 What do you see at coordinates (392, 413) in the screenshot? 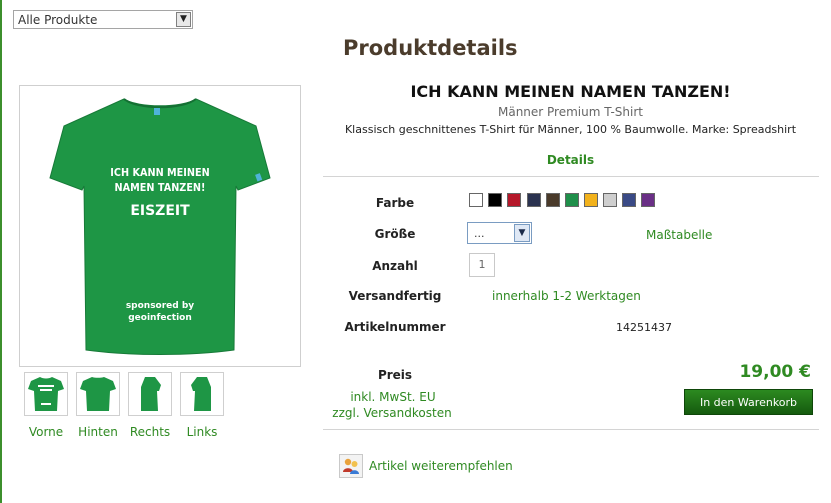
I see `shipping-costs-link: zzgl. Versandkosten` at bounding box center [392, 413].